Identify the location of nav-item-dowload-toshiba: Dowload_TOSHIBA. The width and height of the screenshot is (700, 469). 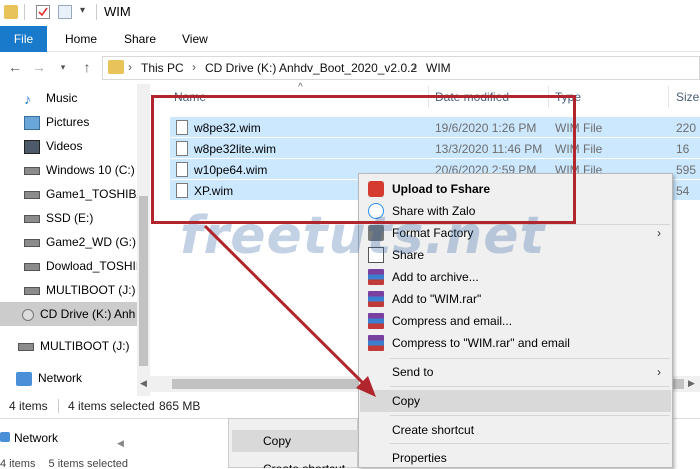
(70, 266).